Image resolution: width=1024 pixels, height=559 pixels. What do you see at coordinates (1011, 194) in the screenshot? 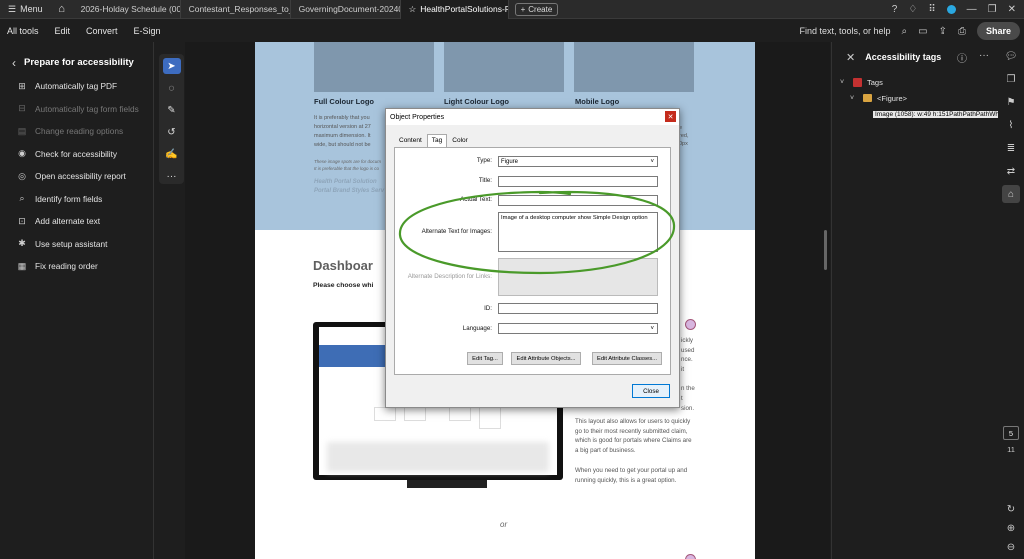
I see `accessibility-tags-icon: ⌂` at bounding box center [1011, 194].